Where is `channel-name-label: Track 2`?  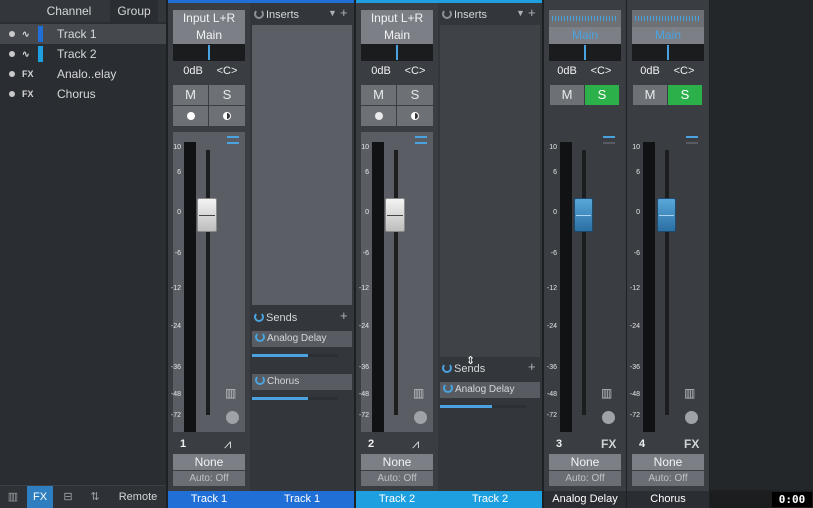 channel-name-label: Track 2 is located at coordinates (397, 499).